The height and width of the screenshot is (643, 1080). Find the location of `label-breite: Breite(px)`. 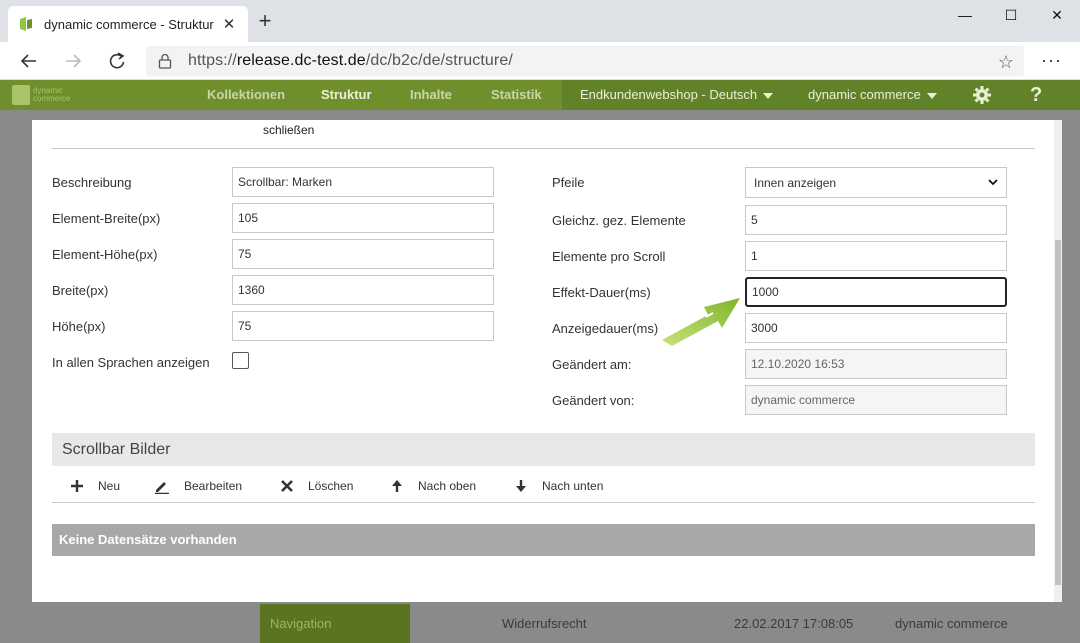

label-breite: Breite(px) is located at coordinates (80, 290).